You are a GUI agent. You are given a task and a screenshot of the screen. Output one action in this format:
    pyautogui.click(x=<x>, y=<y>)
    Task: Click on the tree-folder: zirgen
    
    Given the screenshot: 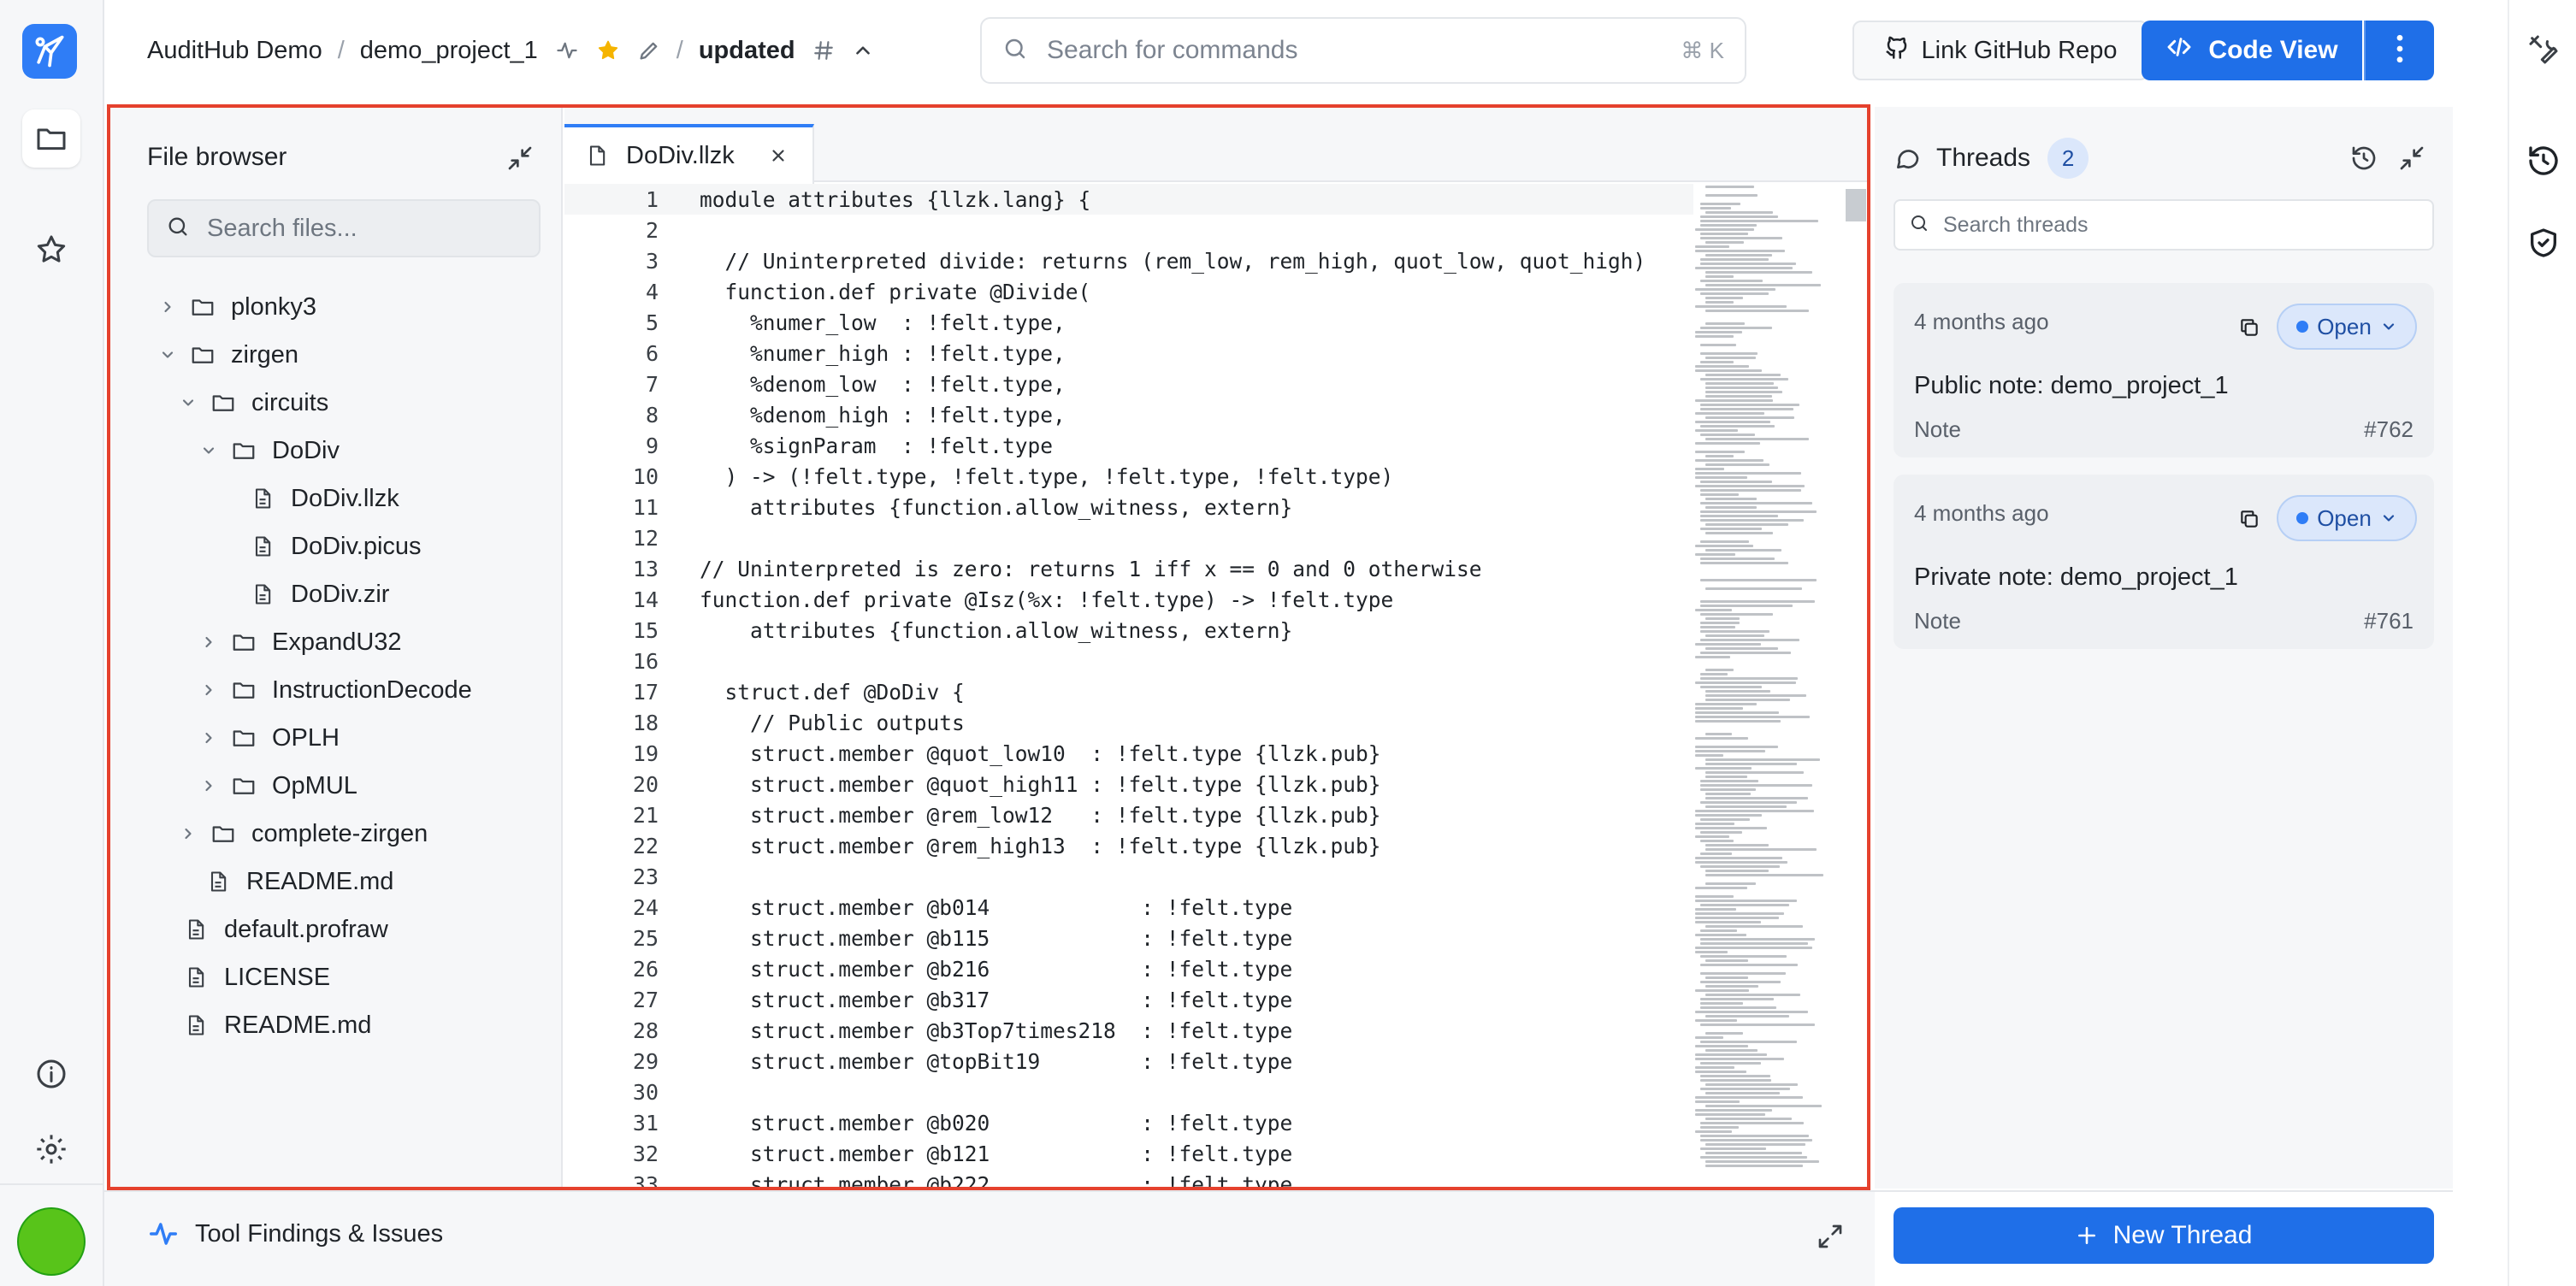 What is the action you would take?
    pyautogui.click(x=227, y=354)
    